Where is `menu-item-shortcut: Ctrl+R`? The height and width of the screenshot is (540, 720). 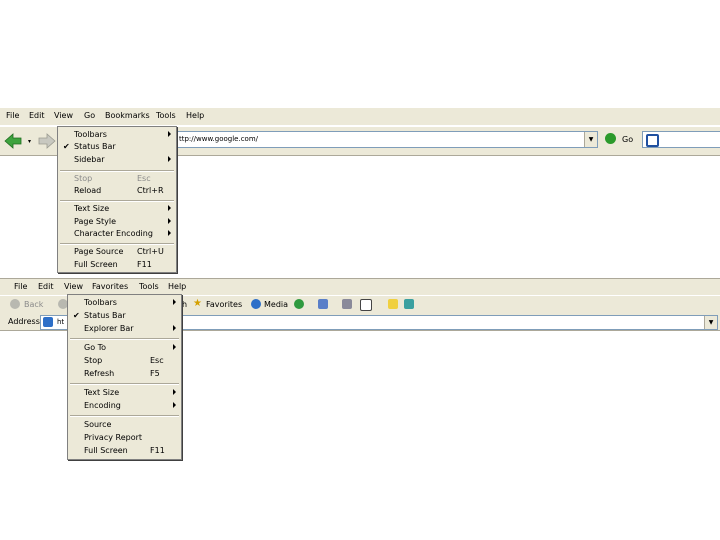
menu-item-shortcut: Ctrl+R is located at coordinates (150, 190).